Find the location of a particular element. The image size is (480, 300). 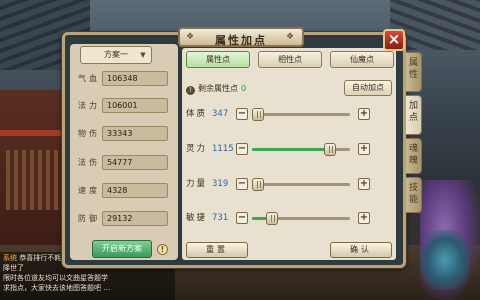

stat-value: 29132 is located at coordinates (135, 218).